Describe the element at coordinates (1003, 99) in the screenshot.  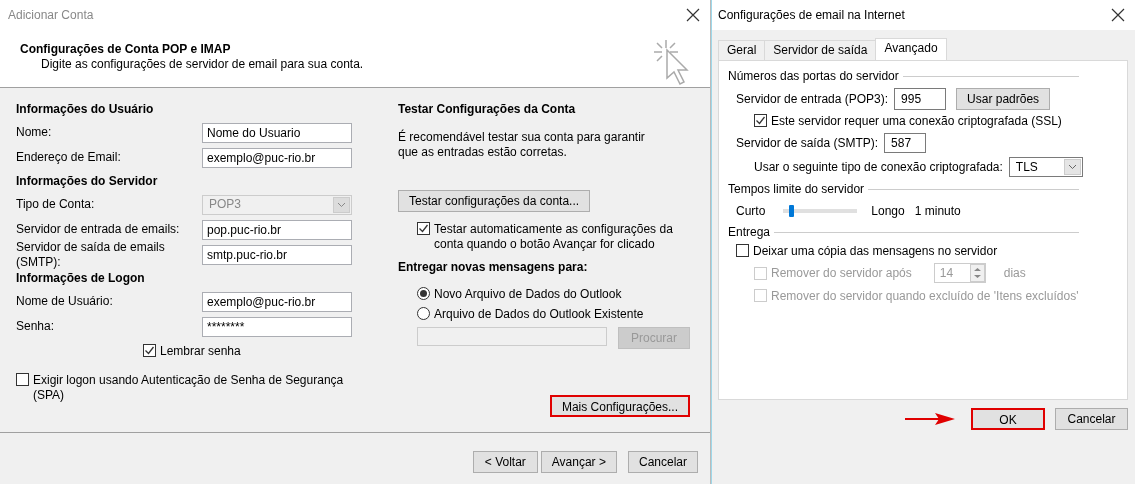
I see `button: Usar padrões` at that location.